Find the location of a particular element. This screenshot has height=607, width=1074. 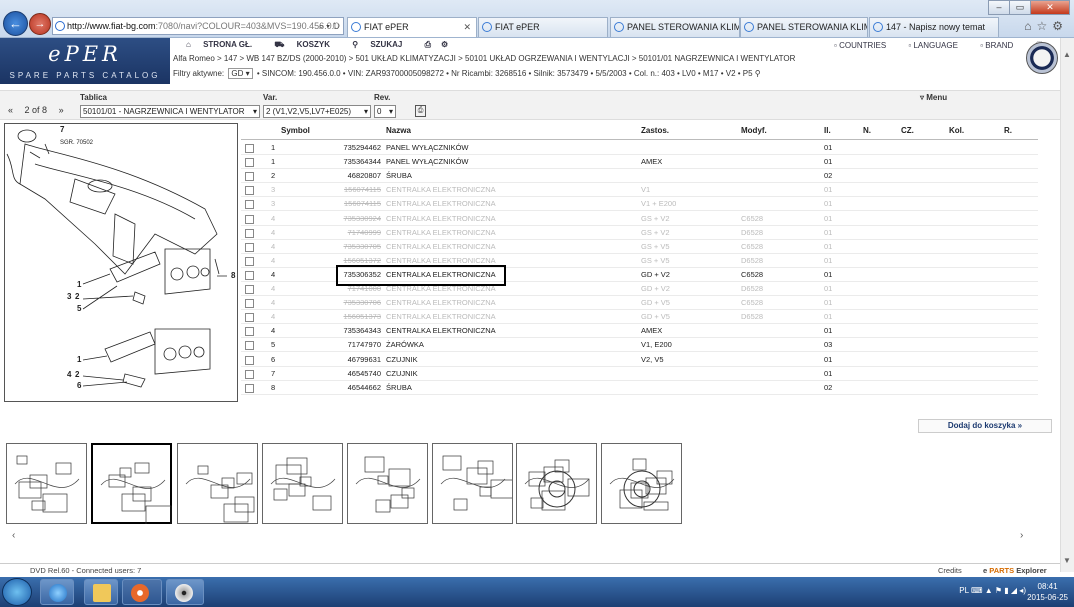

scroll-right-icon: › is located at coordinates (1021, 535).